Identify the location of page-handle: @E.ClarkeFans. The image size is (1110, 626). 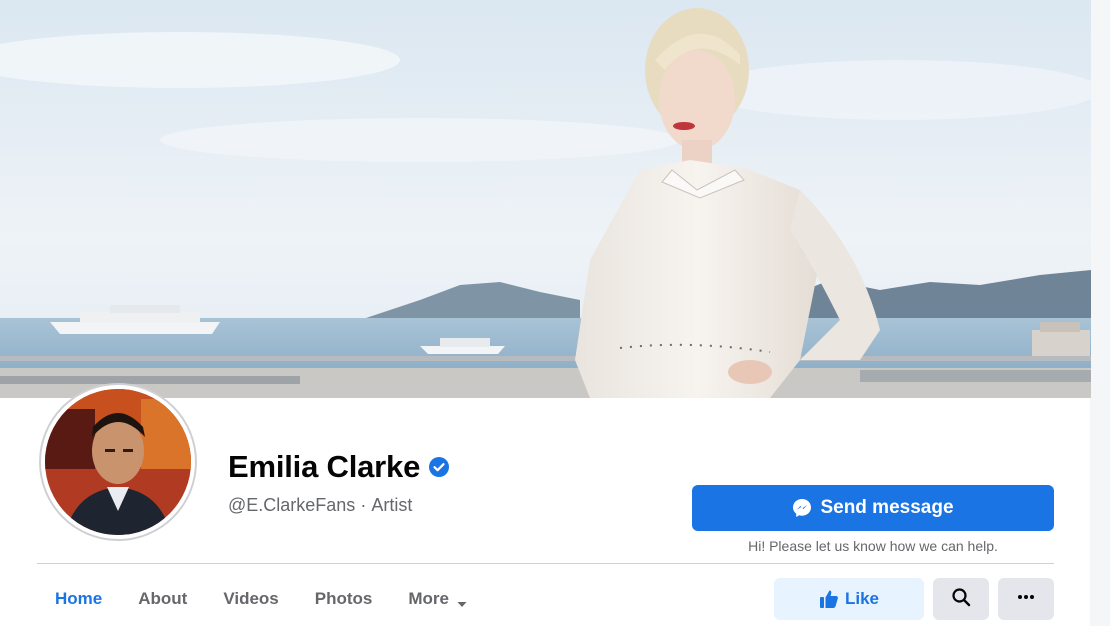
(292, 505).